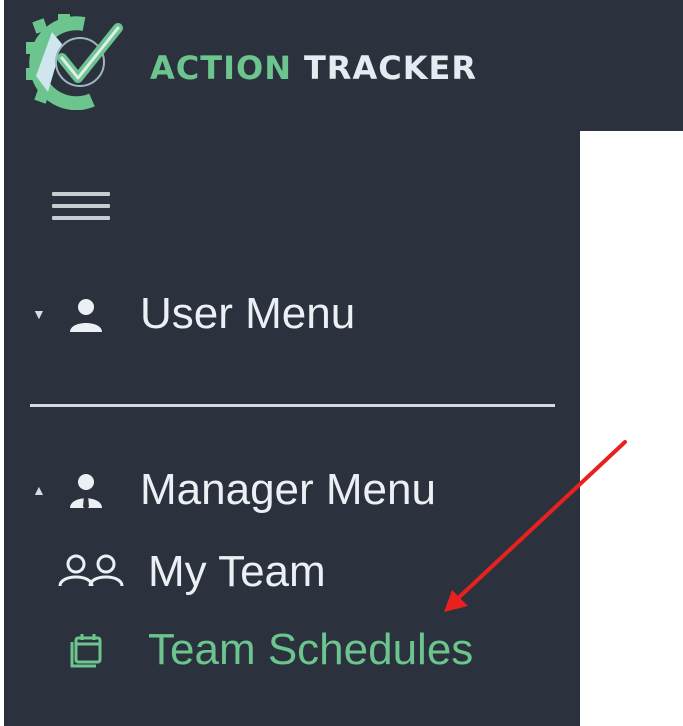 The height and width of the screenshot is (726, 683). I want to click on manager-icon, so click(86, 491).